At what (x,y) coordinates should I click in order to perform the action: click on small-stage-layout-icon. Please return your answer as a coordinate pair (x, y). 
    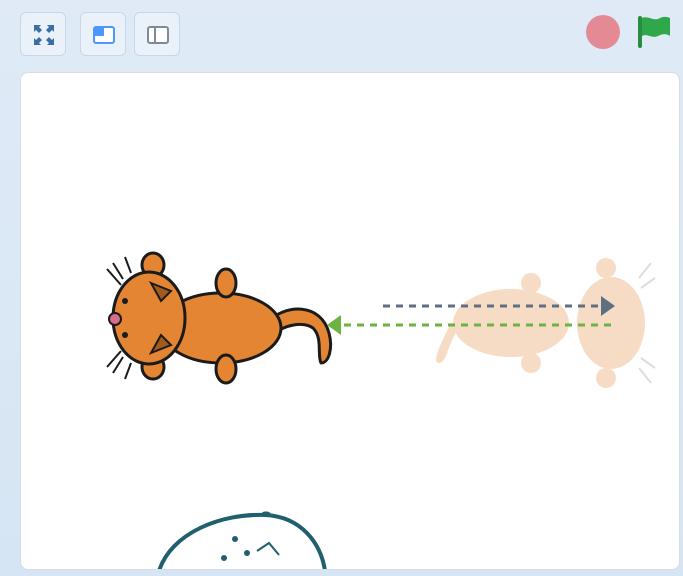
    Looking at the image, I should click on (104, 35).